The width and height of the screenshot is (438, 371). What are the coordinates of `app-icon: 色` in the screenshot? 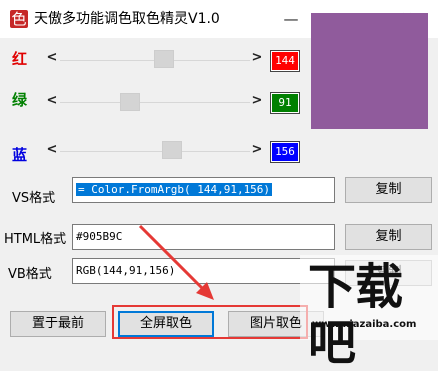 It's located at (19, 19).